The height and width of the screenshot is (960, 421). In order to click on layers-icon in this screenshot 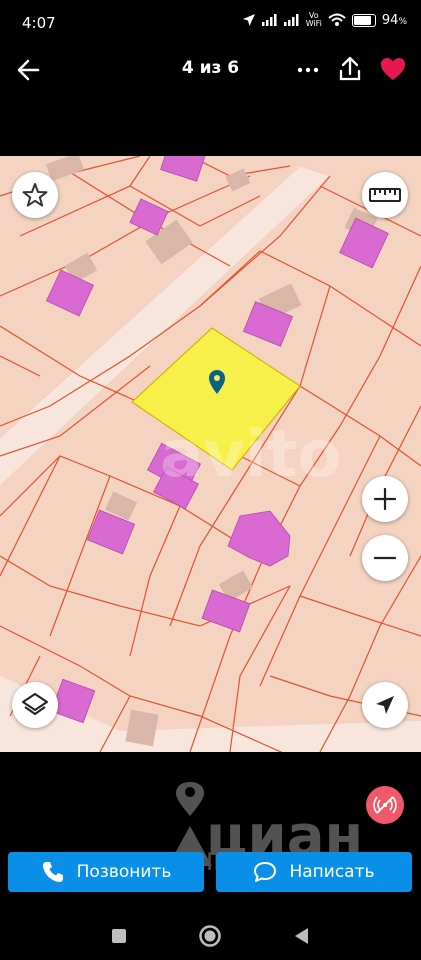, I will do `click(35, 704)`.